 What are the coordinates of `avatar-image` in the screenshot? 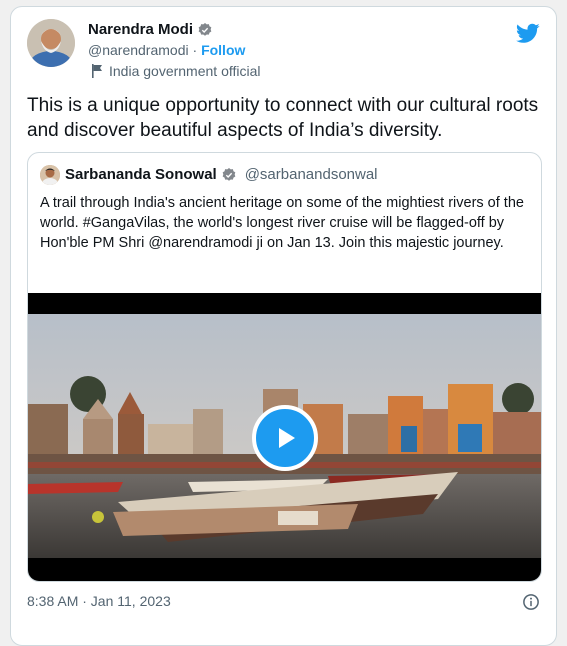 It's located at (51, 43).